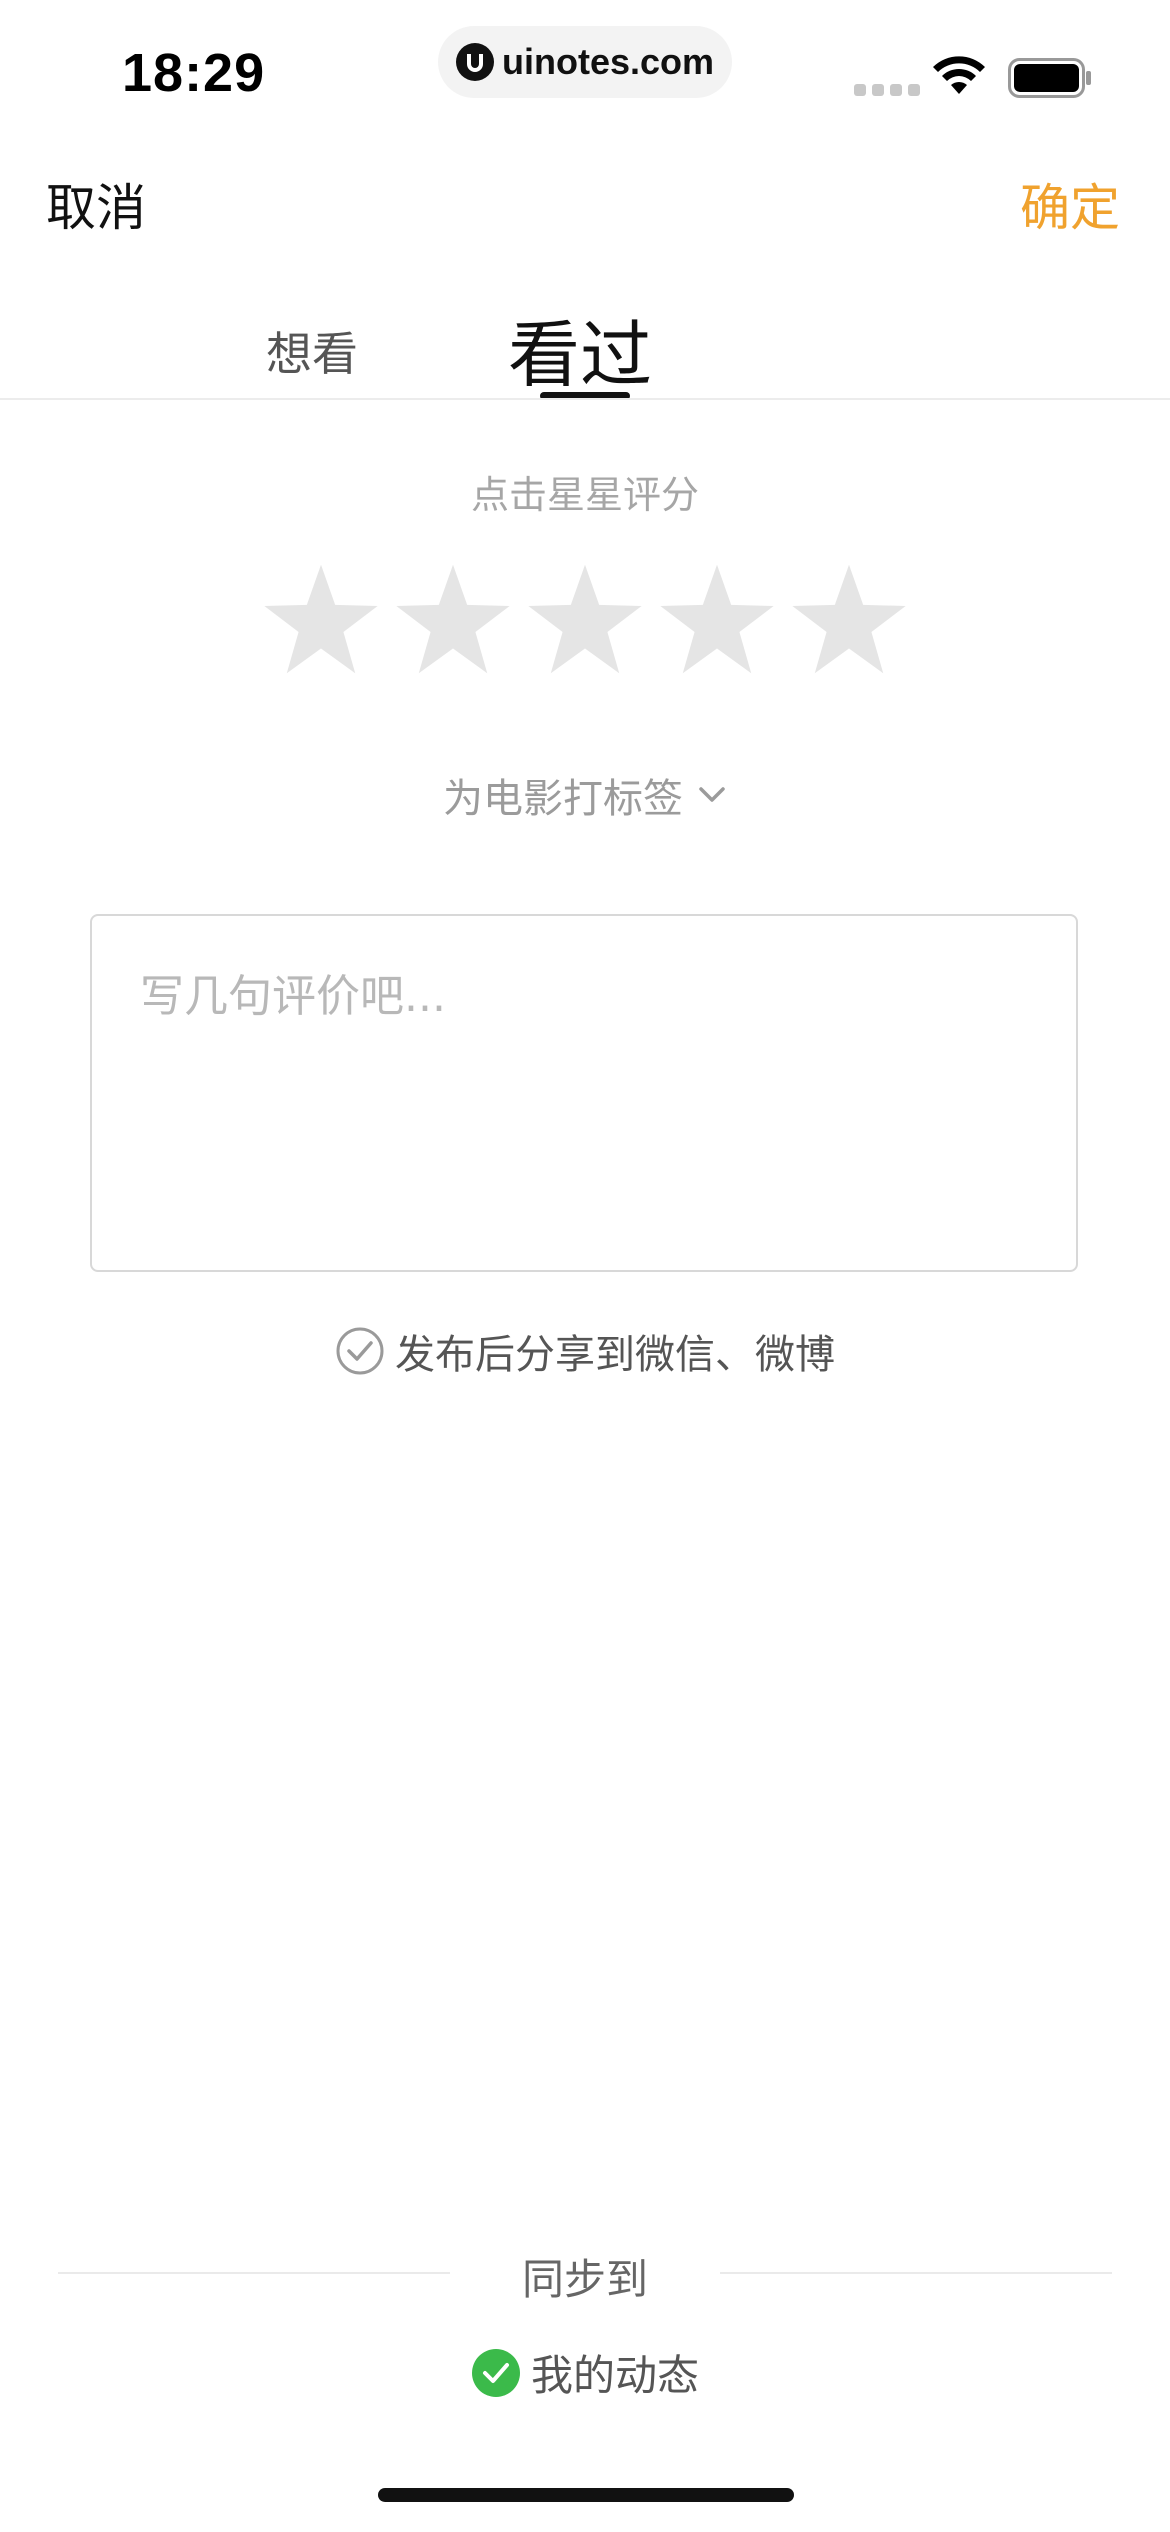  What do you see at coordinates (712, 794) in the screenshot?
I see `chevron-down-icon` at bounding box center [712, 794].